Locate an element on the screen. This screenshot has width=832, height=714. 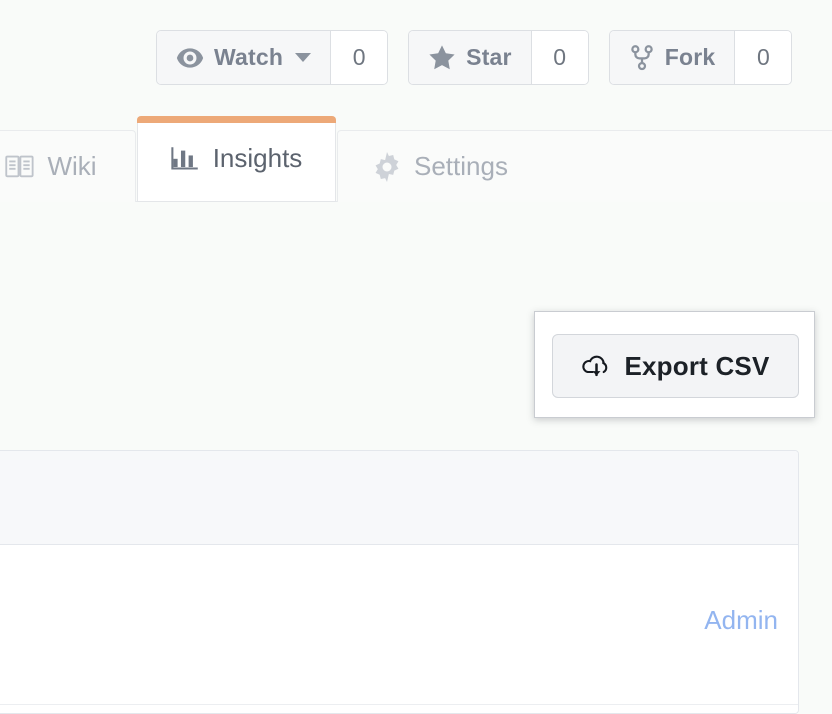
cloud-download-icon is located at coordinates (596, 366).